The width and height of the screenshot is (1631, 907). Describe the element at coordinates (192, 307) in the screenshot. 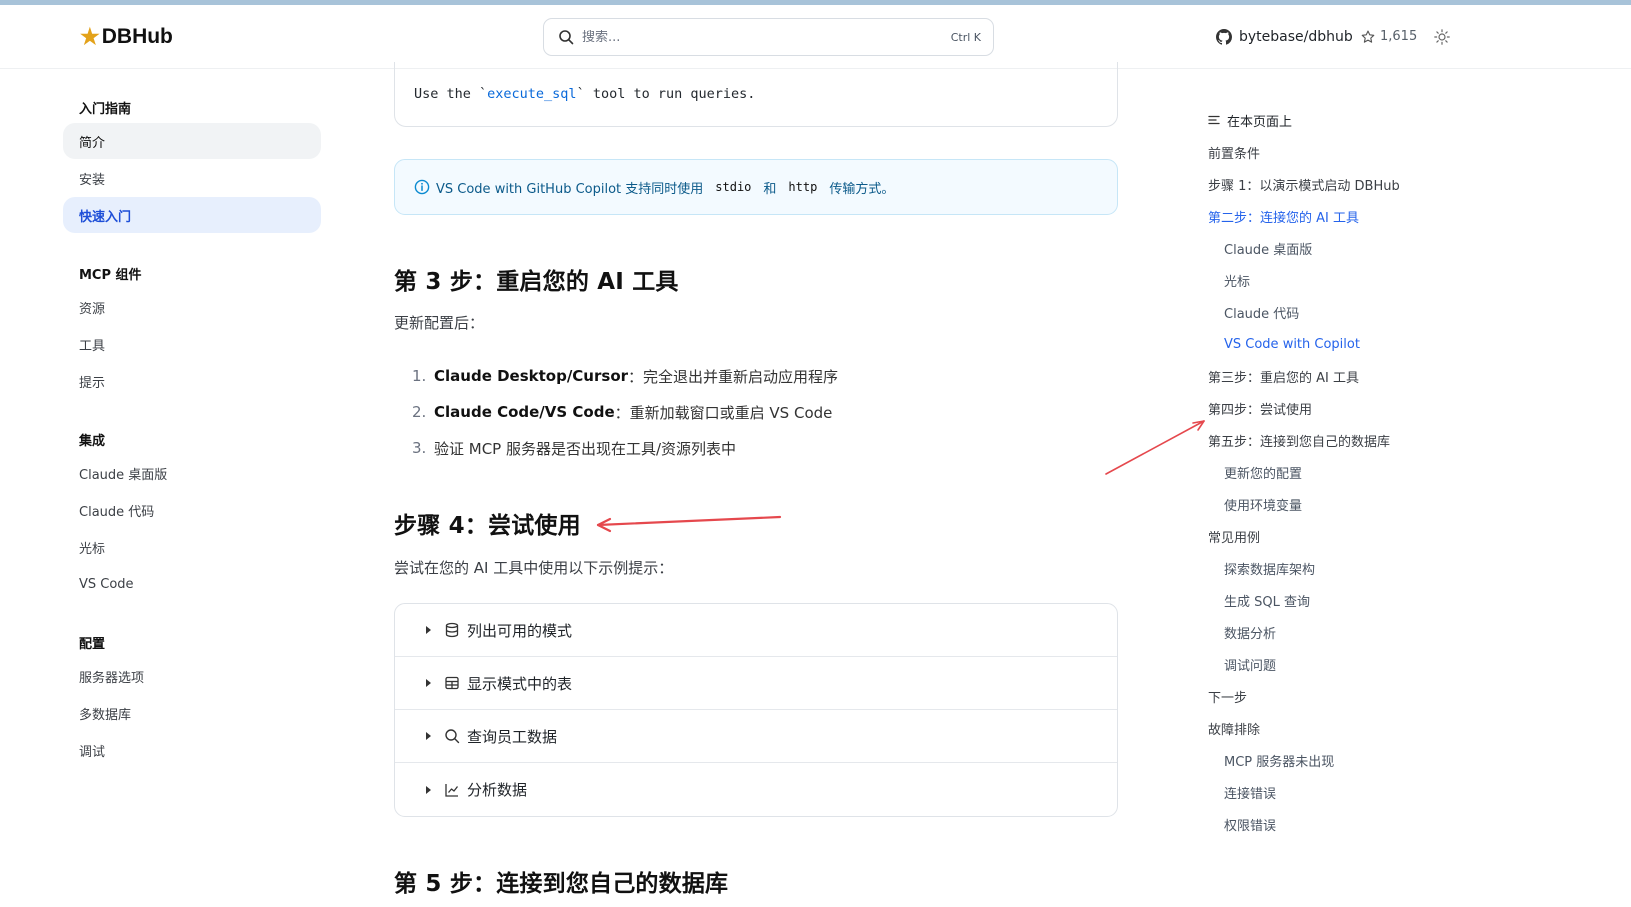

I see `sidebar-item-resources: 资源` at that location.